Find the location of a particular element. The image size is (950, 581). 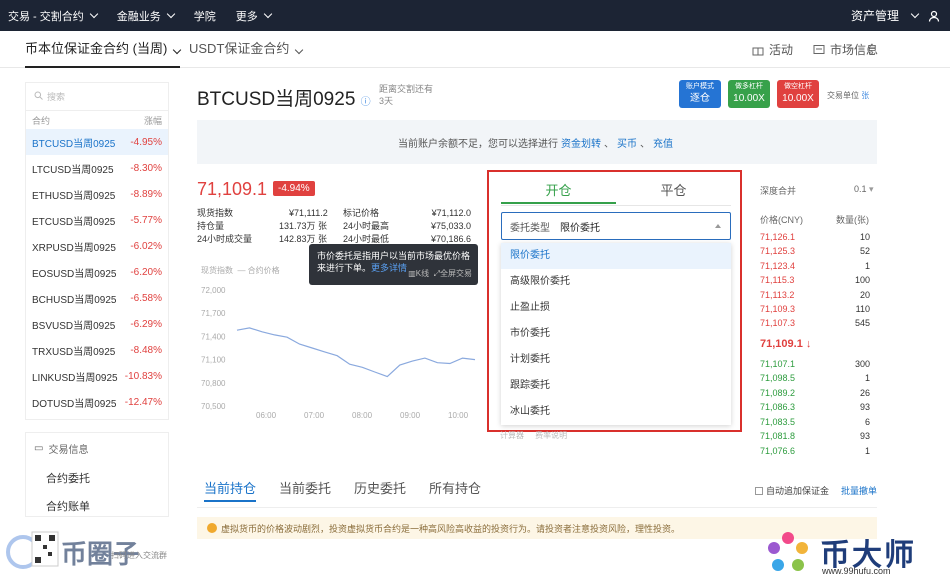

sidebar-contract-item: BCHUSD当周0925 -6.58% is located at coordinates (97, 298).